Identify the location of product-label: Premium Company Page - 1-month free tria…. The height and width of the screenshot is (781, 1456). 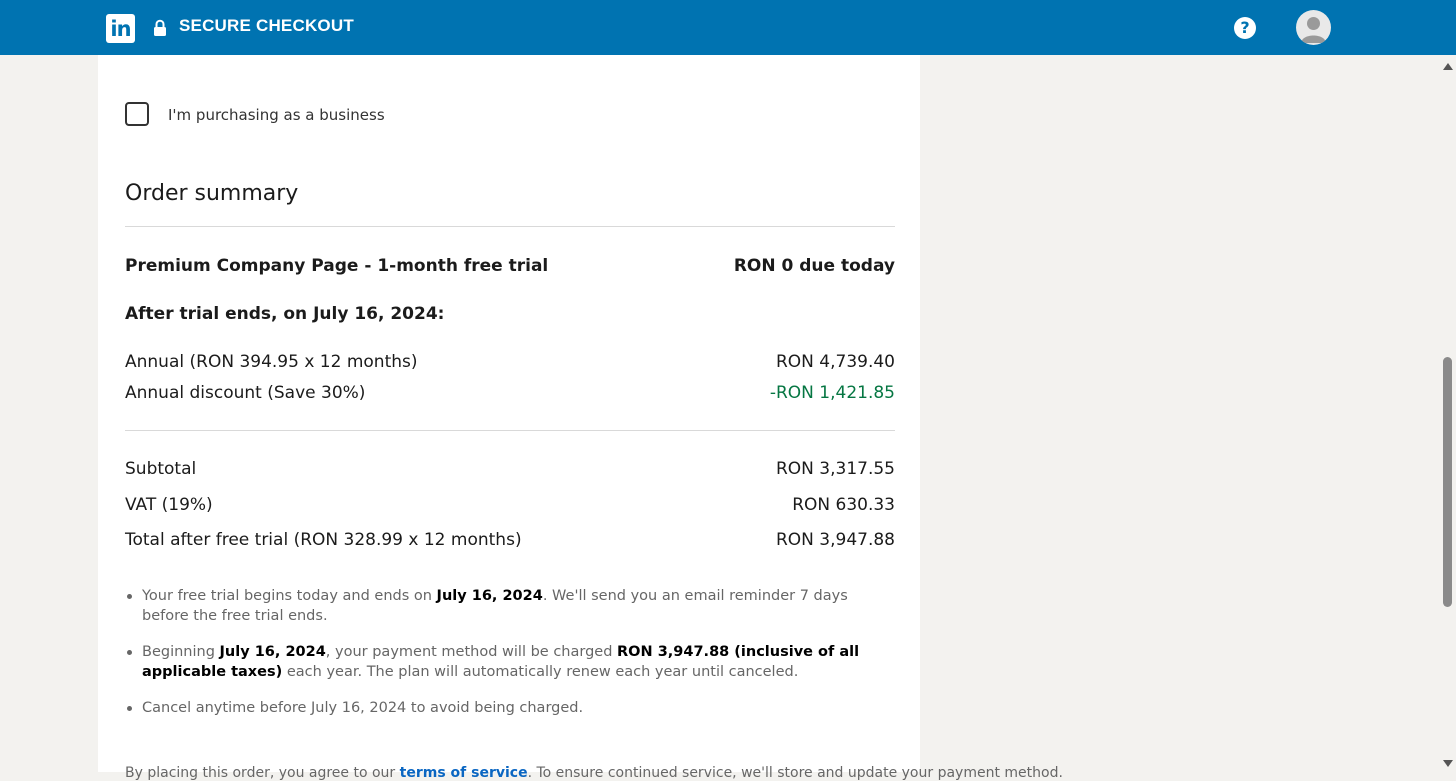
(337, 266).